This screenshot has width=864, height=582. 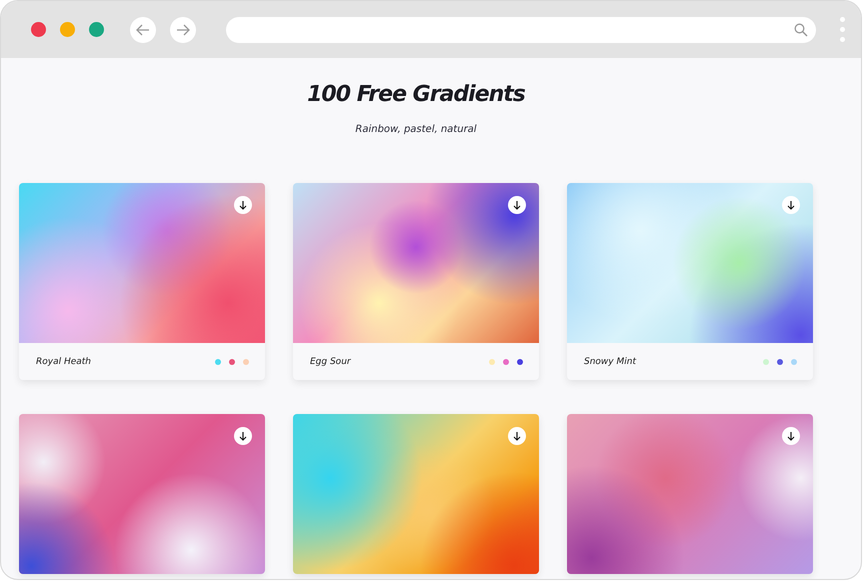 What do you see at coordinates (67, 29) in the screenshot?
I see `minimize-window-icon` at bounding box center [67, 29].